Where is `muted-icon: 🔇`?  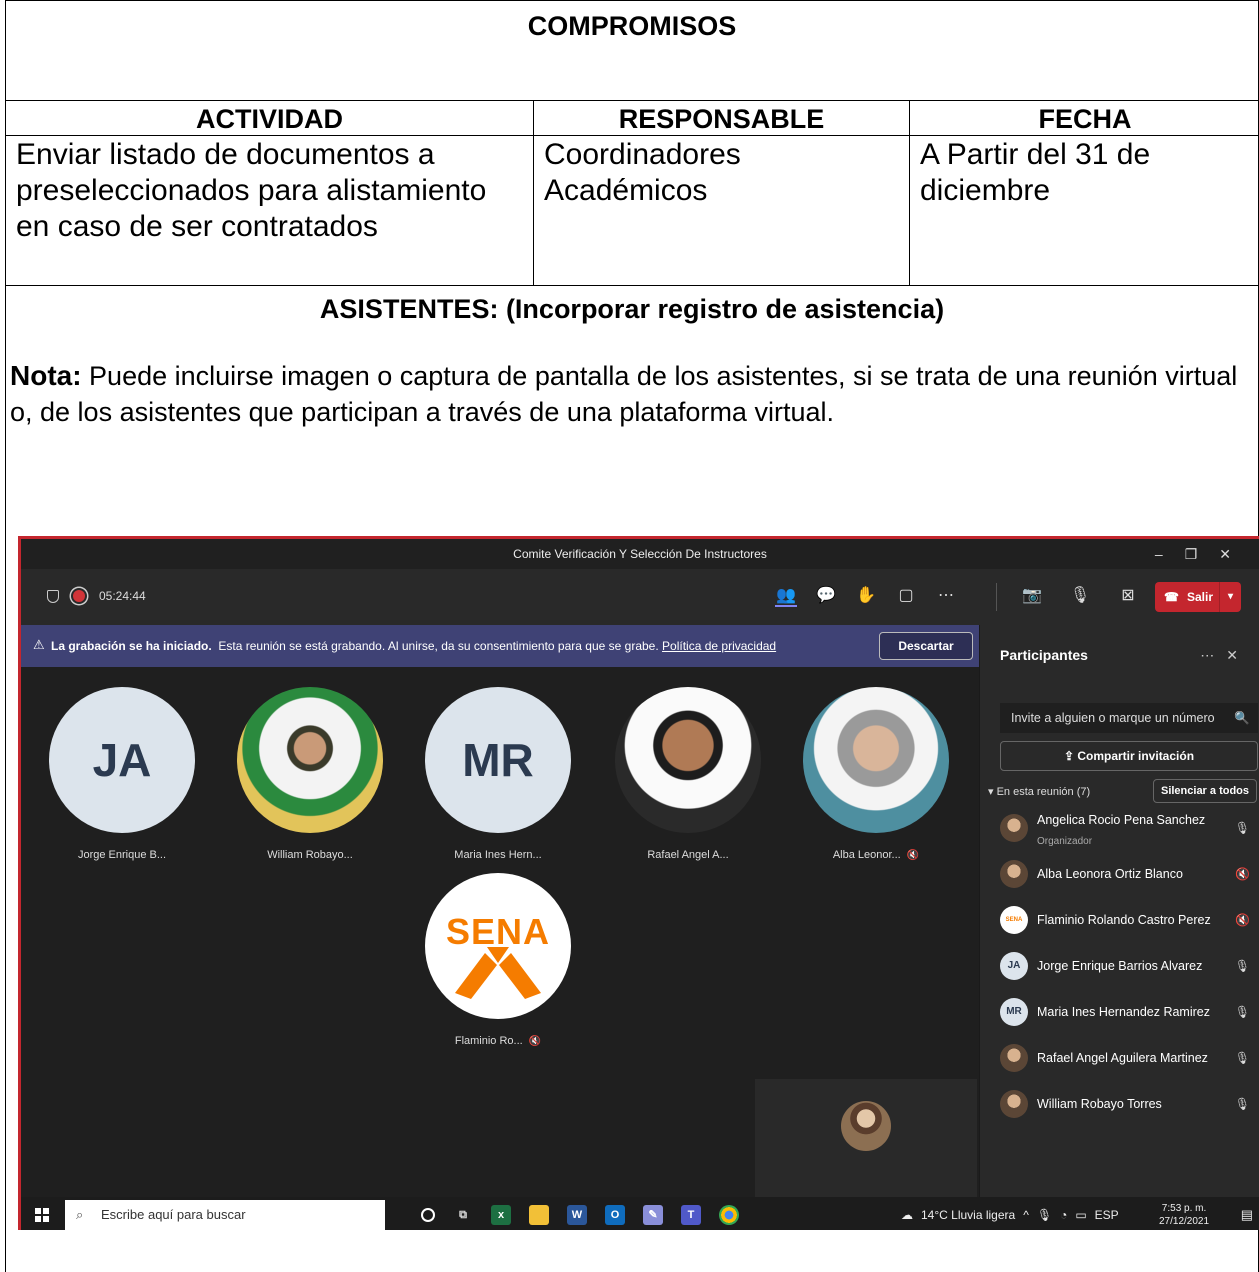 muted-icon: 🔇 is located at coordinates (913, 855).